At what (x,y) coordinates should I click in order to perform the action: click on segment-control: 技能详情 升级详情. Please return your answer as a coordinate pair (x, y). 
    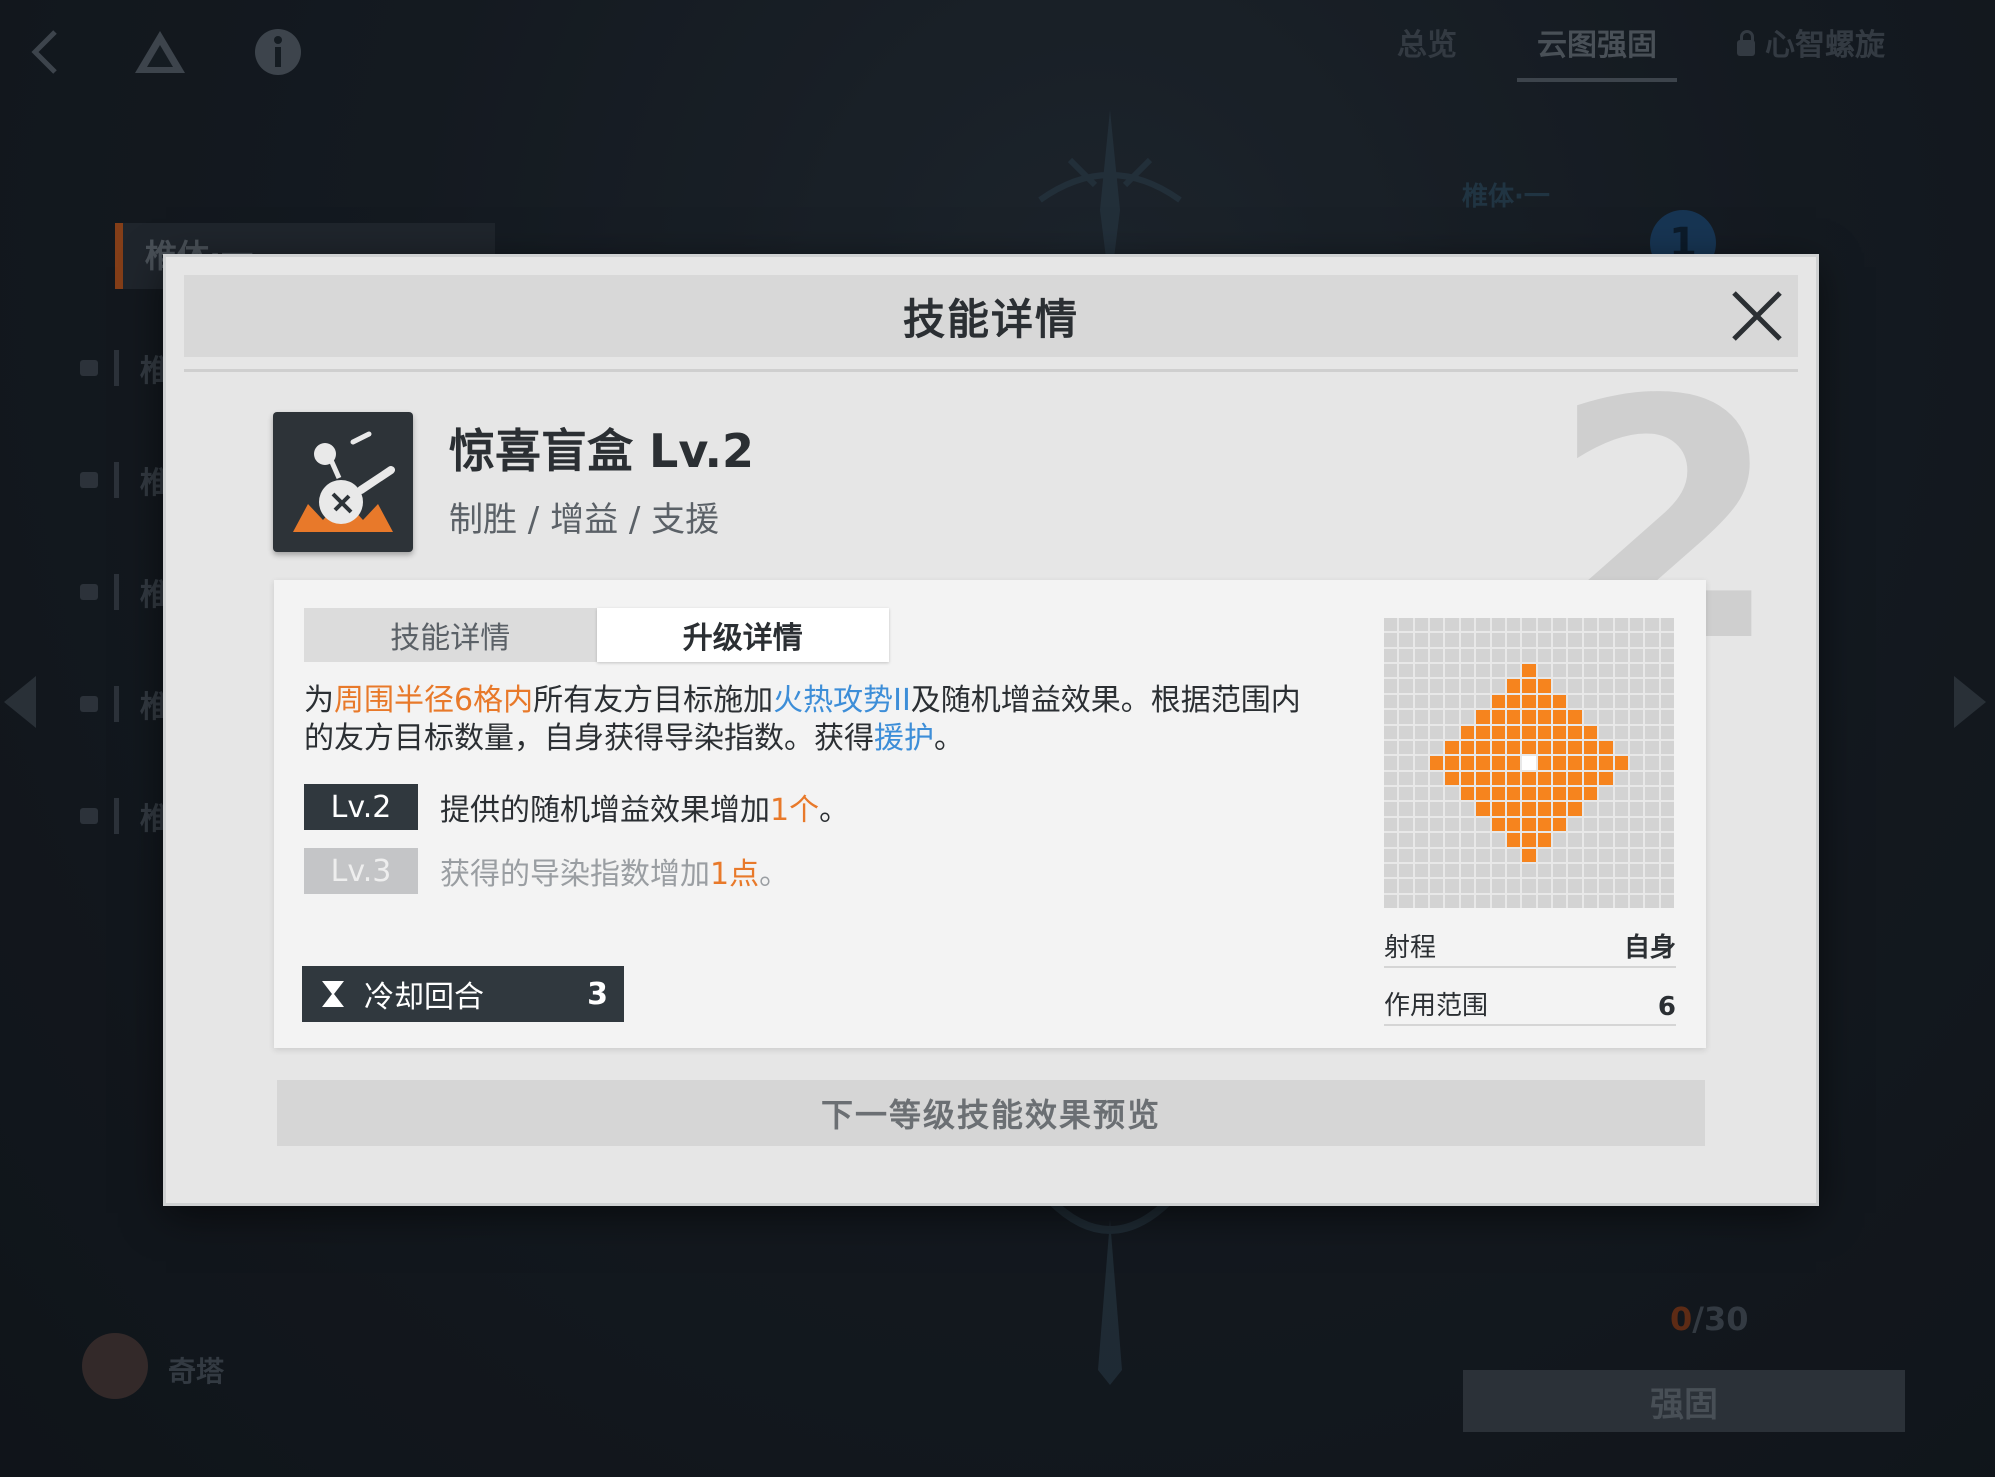
    Looking at the image, I should click on (596, 635).